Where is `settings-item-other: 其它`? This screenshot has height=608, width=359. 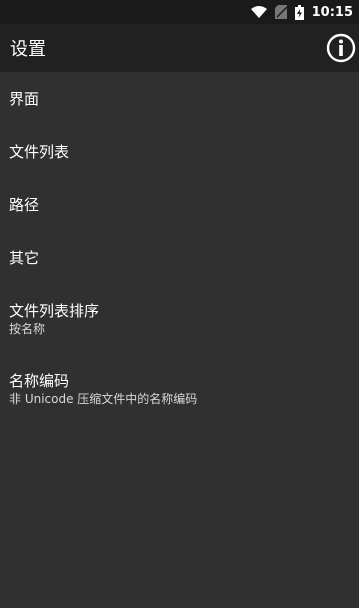
settings-item-other: 其它 is located at coordinates (179, 258).